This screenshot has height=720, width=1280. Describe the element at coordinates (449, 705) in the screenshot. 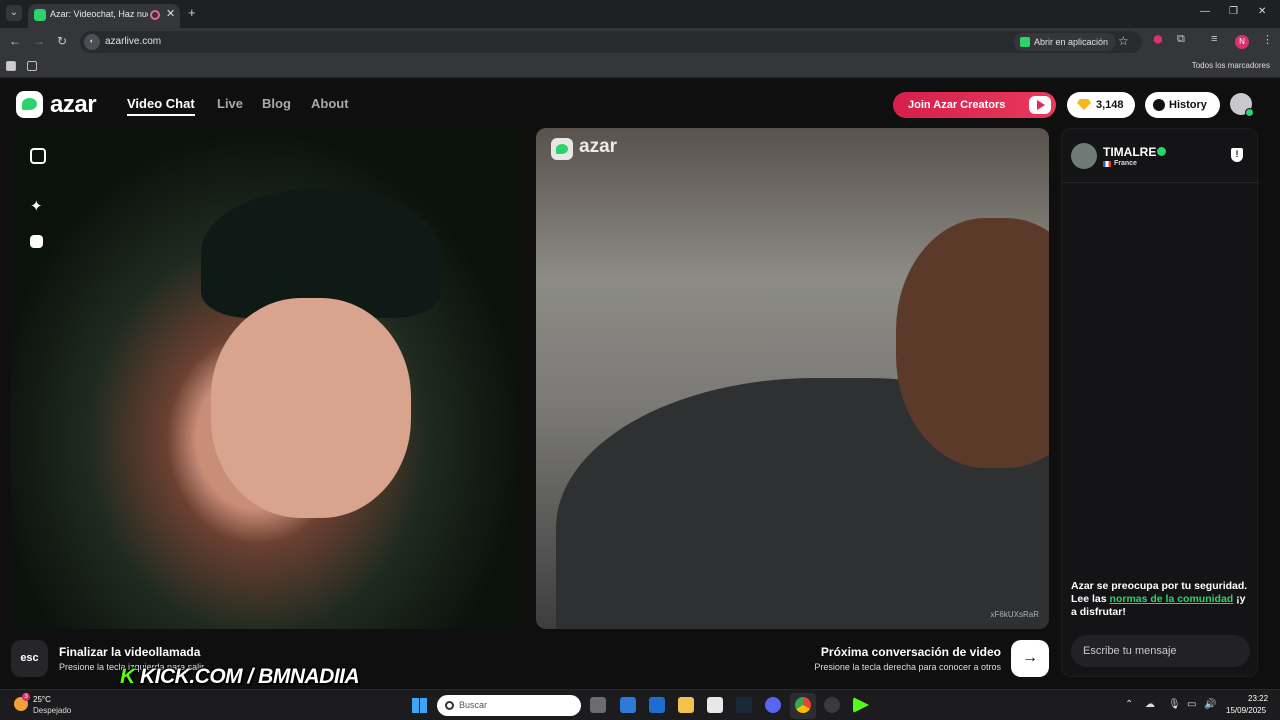

I see `search-icon` at that location.